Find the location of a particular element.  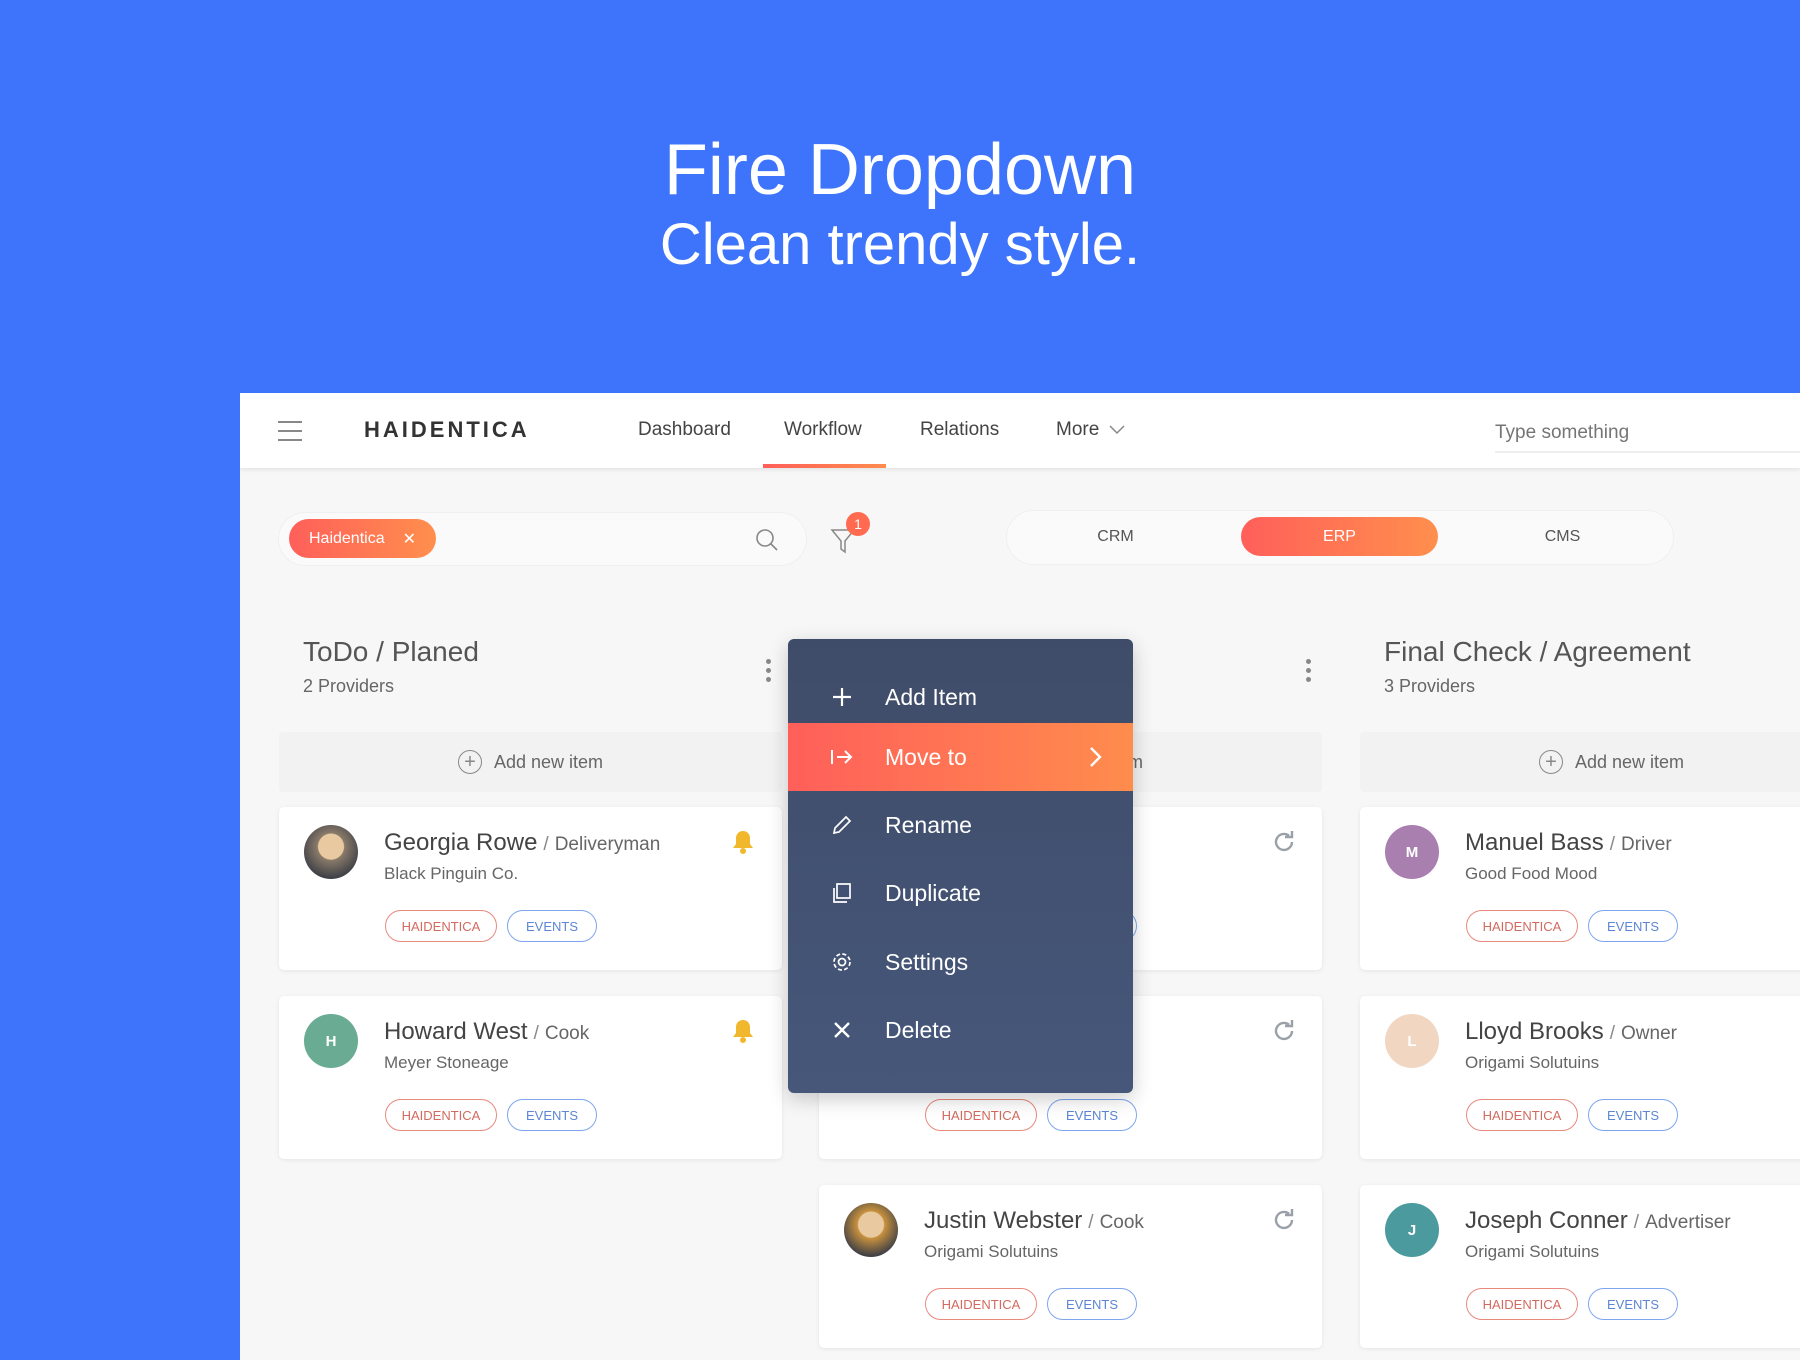

provider-name-line: Manuel Bass / Driver is located at coordinates (1568, 842).